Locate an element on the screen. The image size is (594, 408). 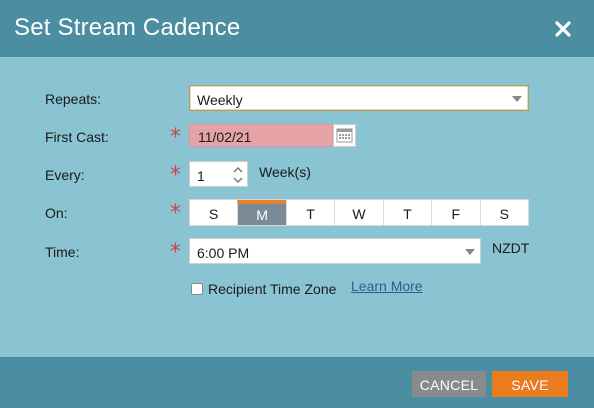
first-cast-date-input: 11/02/21 is located at coordinates (261, 135).